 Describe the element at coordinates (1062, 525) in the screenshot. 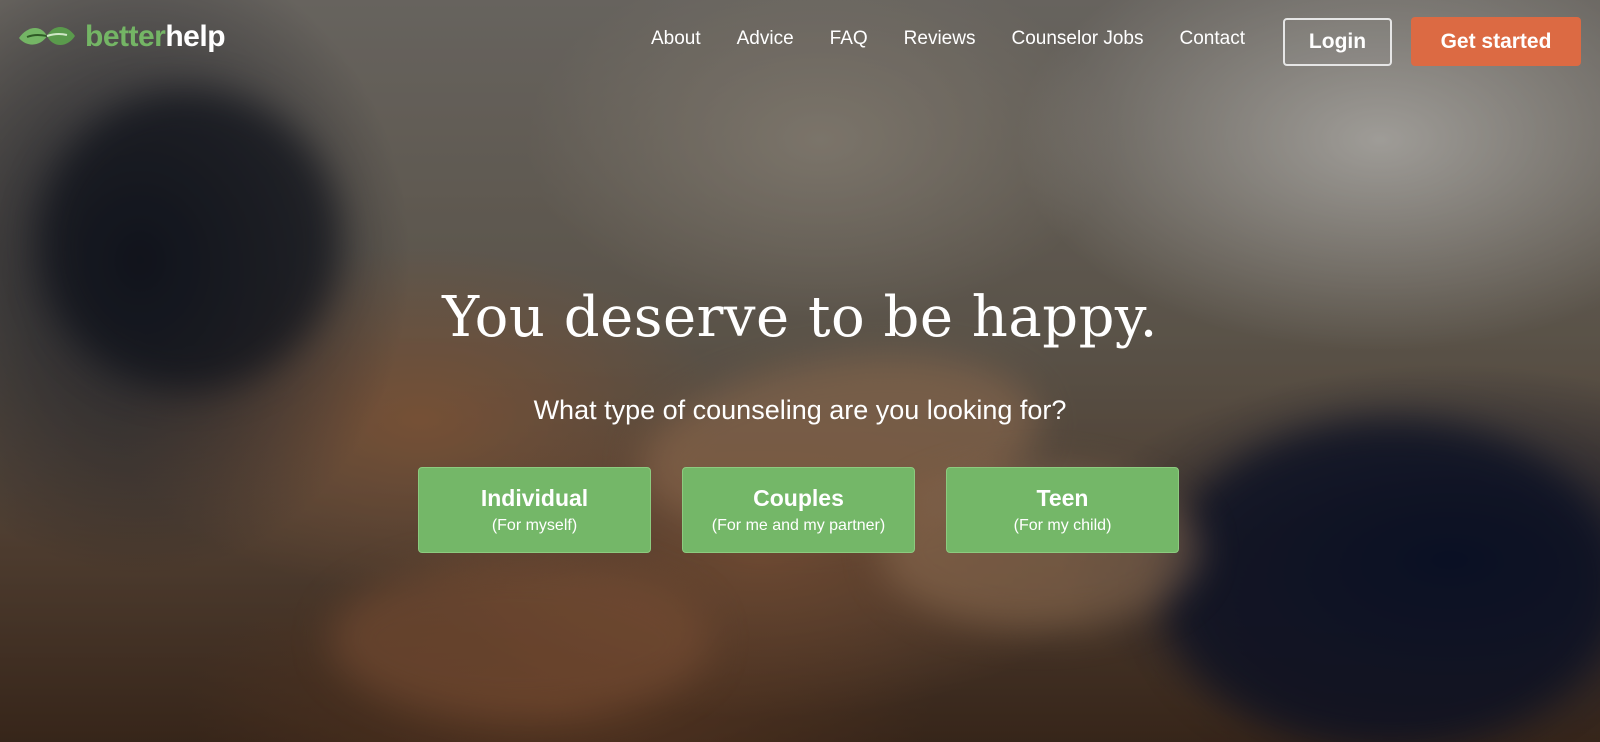

I see `choice-subtitle: (For my child)` at that location.